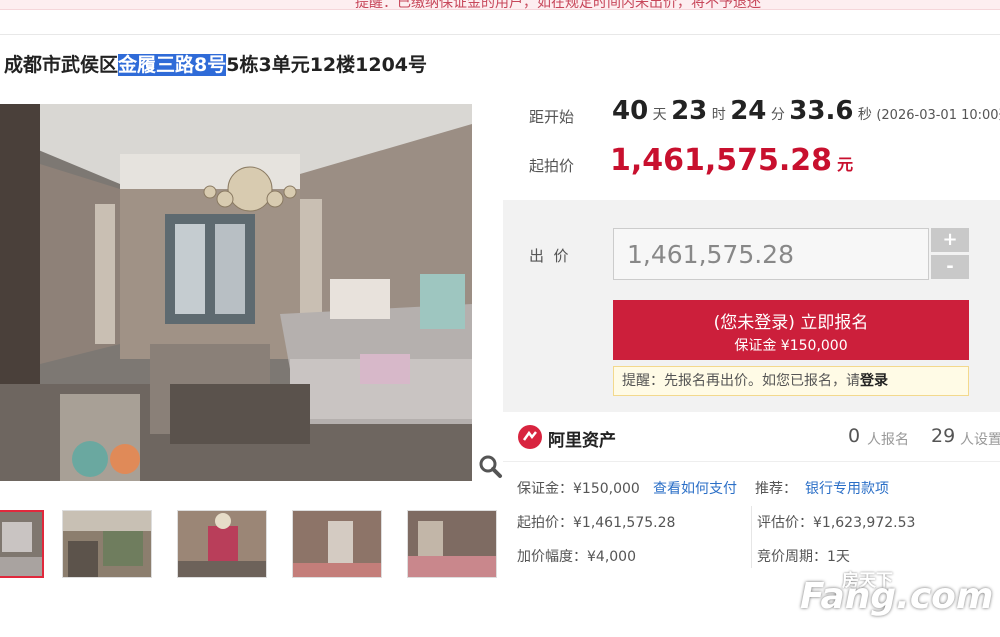 Image resolution: width=1000 pixels, height=637 pixels. What do you see at coordinates (61, 65) in the screenshot?
I see `title-prefix: 成都市武侯区` at bounding box center [61, 65].